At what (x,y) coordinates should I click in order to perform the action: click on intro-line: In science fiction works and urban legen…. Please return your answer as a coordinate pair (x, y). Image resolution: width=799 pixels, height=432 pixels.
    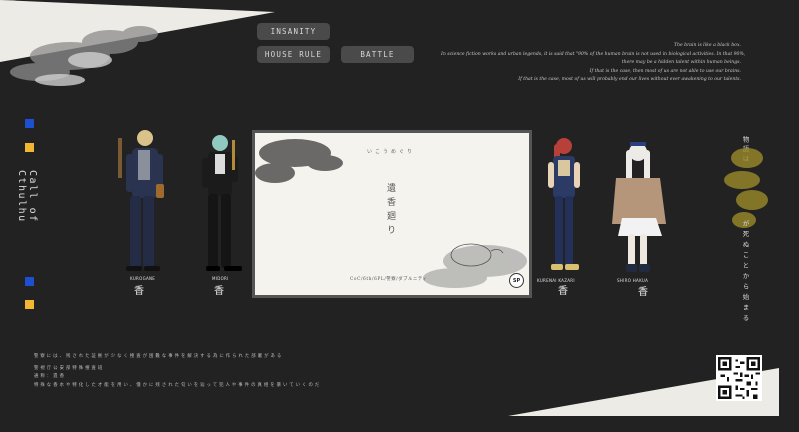
    Looking at the image, I should click on (593, 54).